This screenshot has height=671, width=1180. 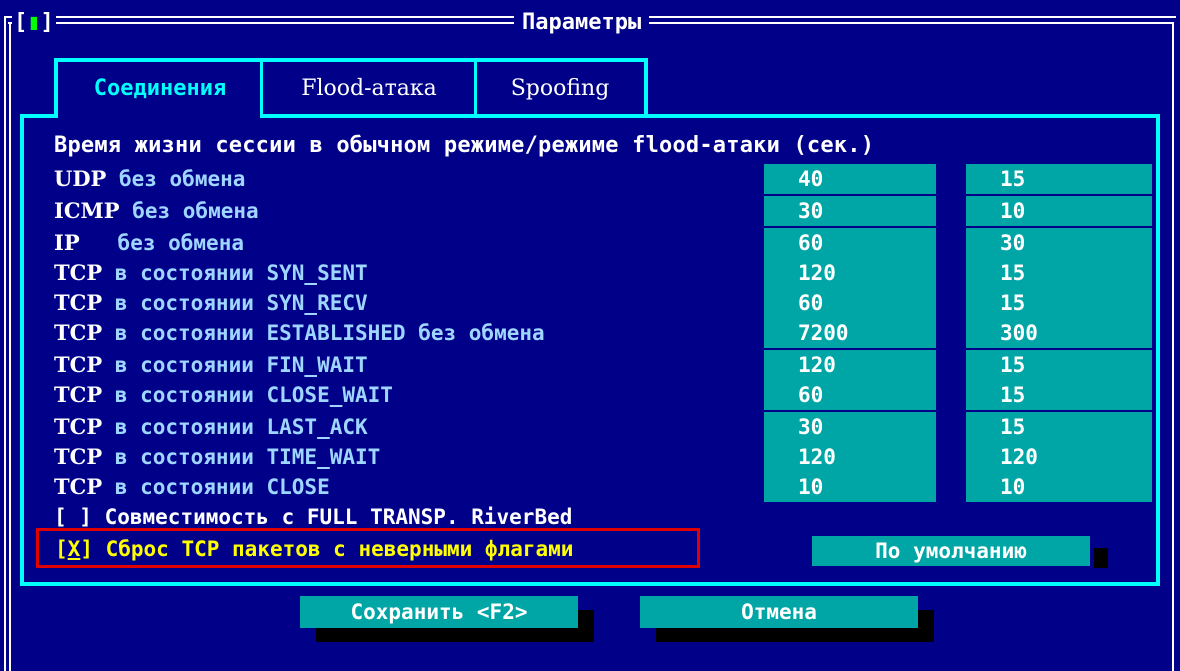 What do you see at coordinates (710, 116) in the screenshot?
I see `panel-top-right` at bounding box center [710, 116].